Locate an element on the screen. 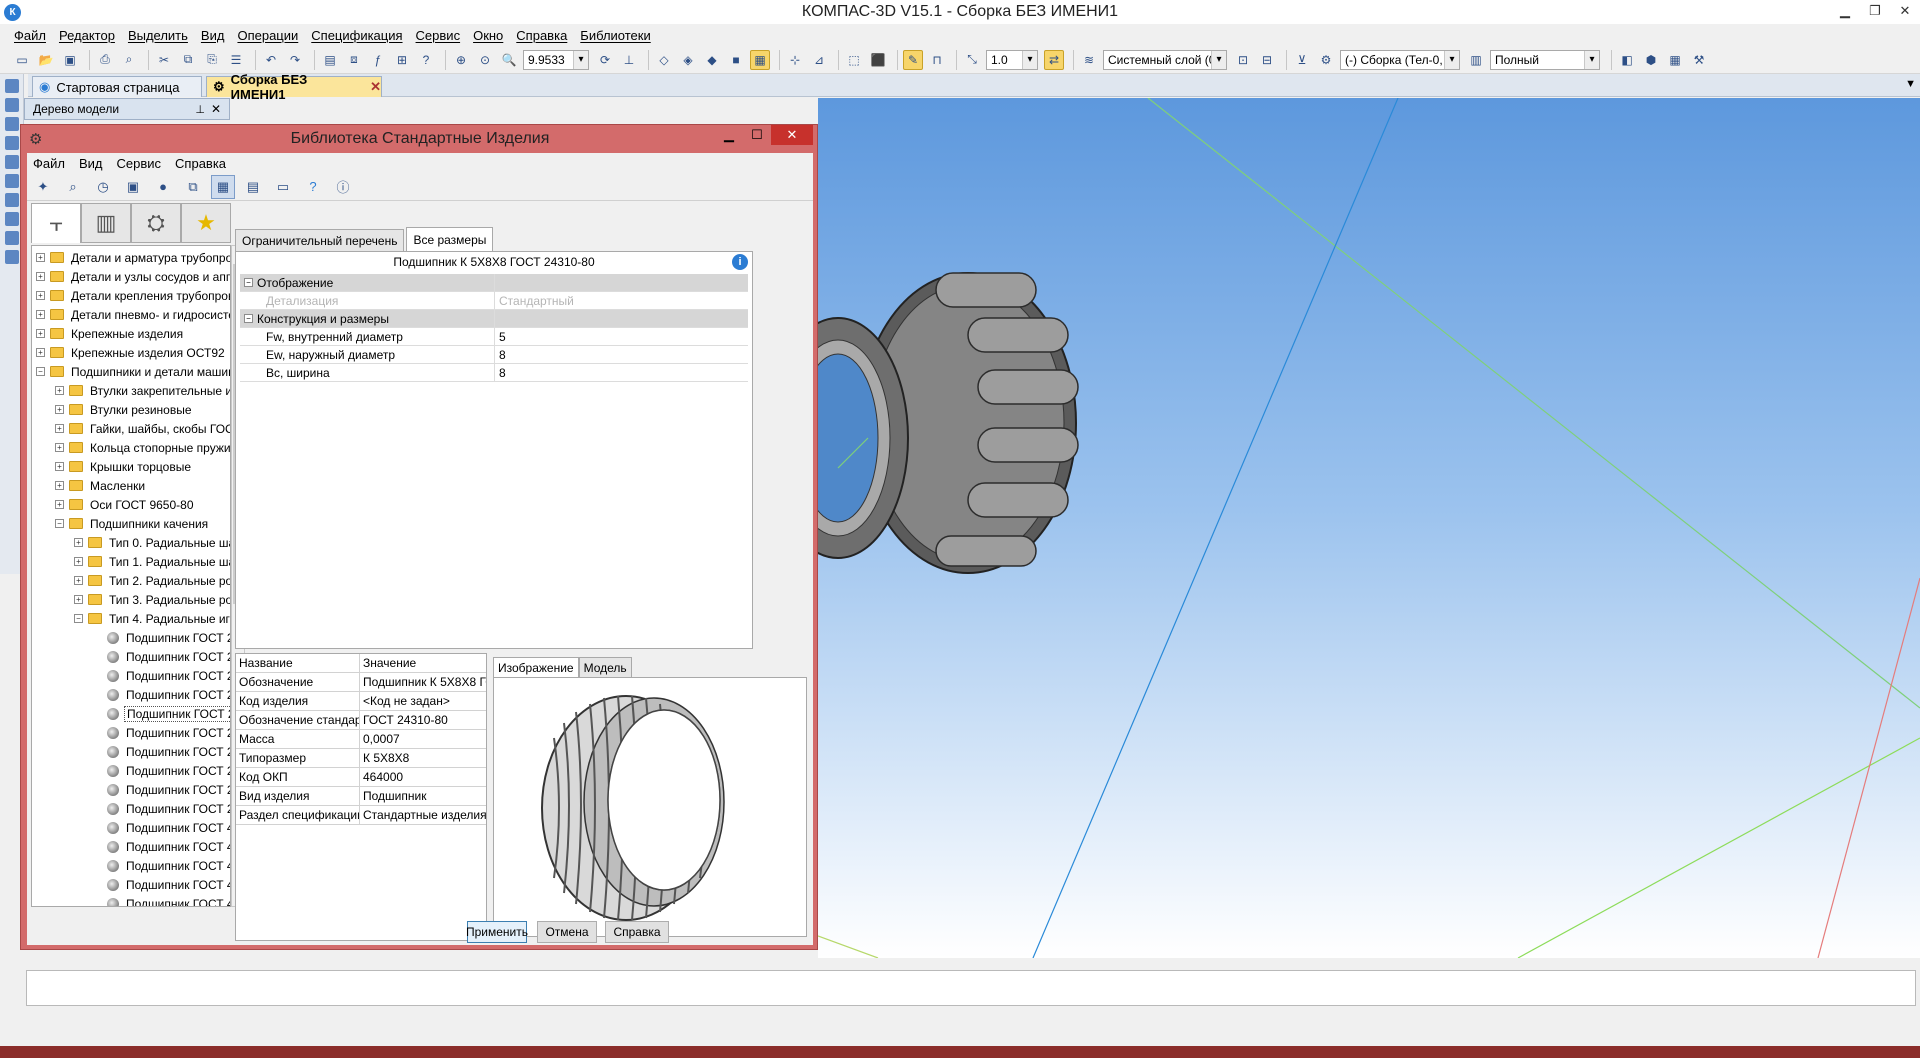 The width and height of the screenshot is (1920, 1058). tree-folder: + Крышки торцовые is located at coordinates (124, 466).